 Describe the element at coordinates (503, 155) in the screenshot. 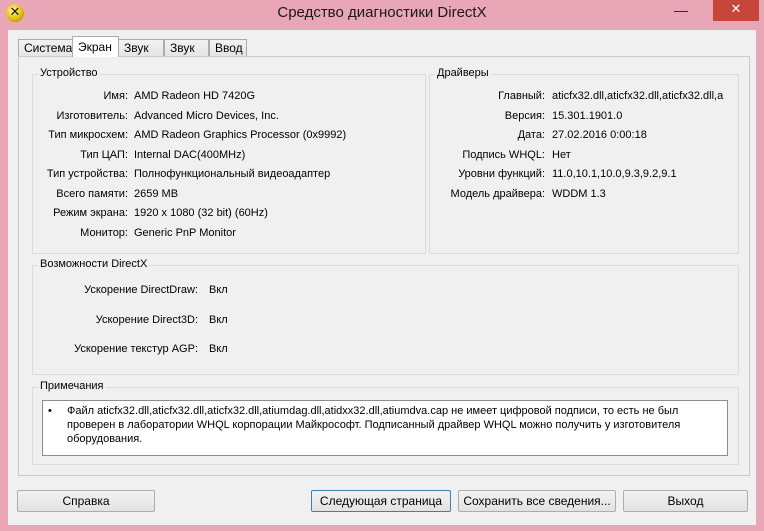

I see `whql-label: Подпись WHQL:` at that location.